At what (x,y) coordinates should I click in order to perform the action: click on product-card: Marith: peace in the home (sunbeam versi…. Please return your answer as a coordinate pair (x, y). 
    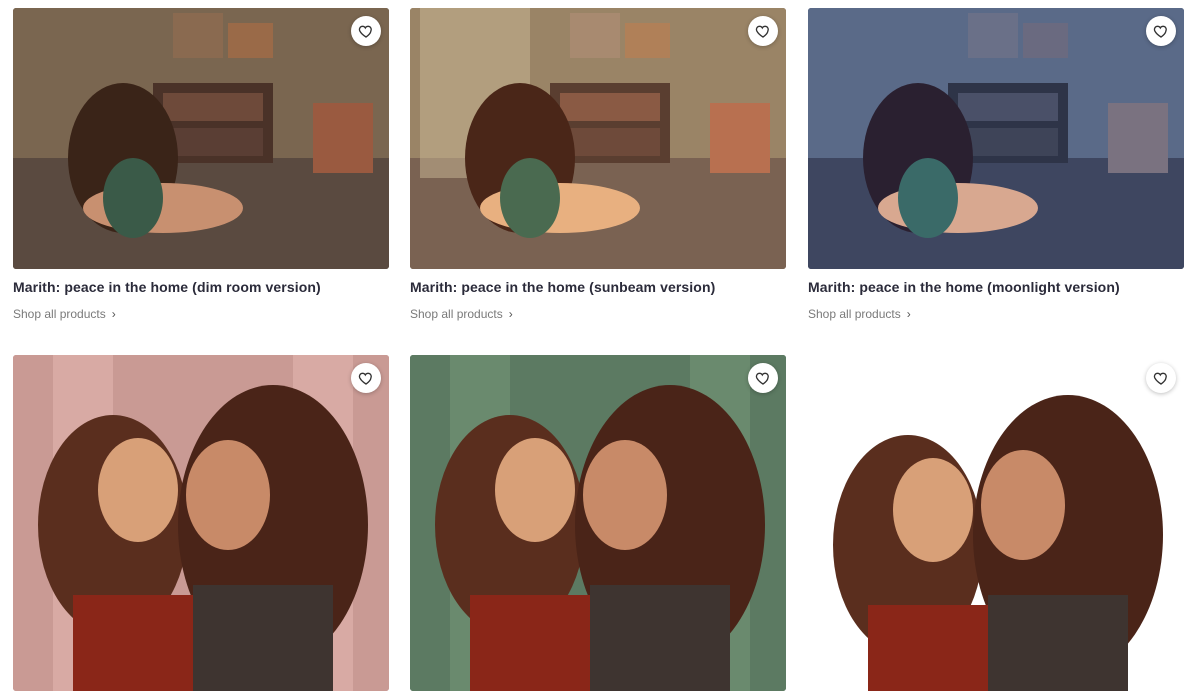
    Looking at the image, I should click on (598, 165).